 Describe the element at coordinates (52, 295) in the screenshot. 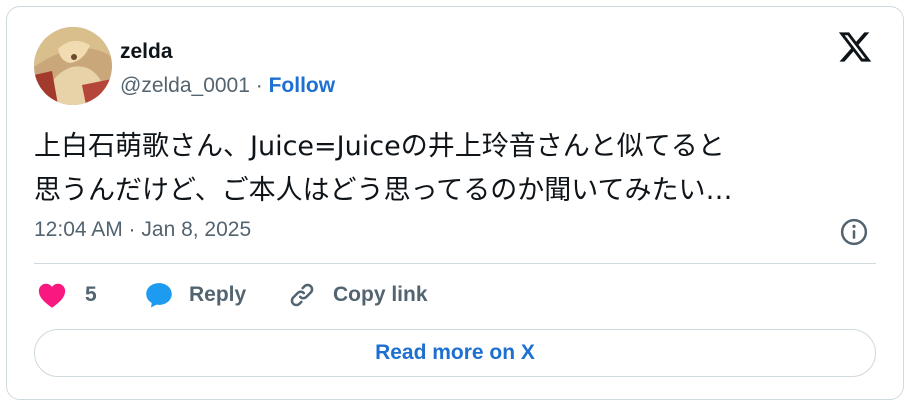

I see `heart-icon` at that location.